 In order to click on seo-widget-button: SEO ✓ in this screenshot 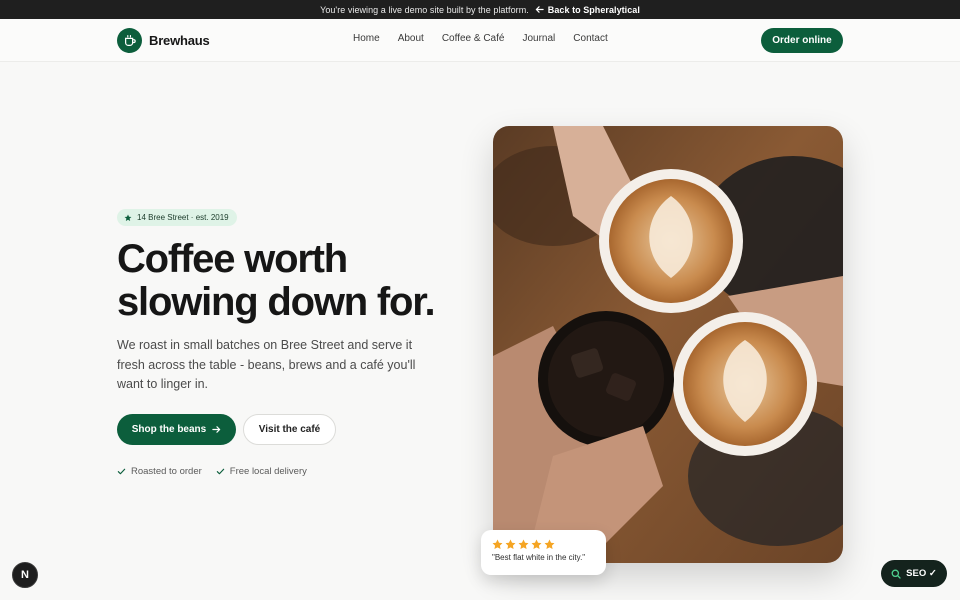, I will do `click(914, 573)`.